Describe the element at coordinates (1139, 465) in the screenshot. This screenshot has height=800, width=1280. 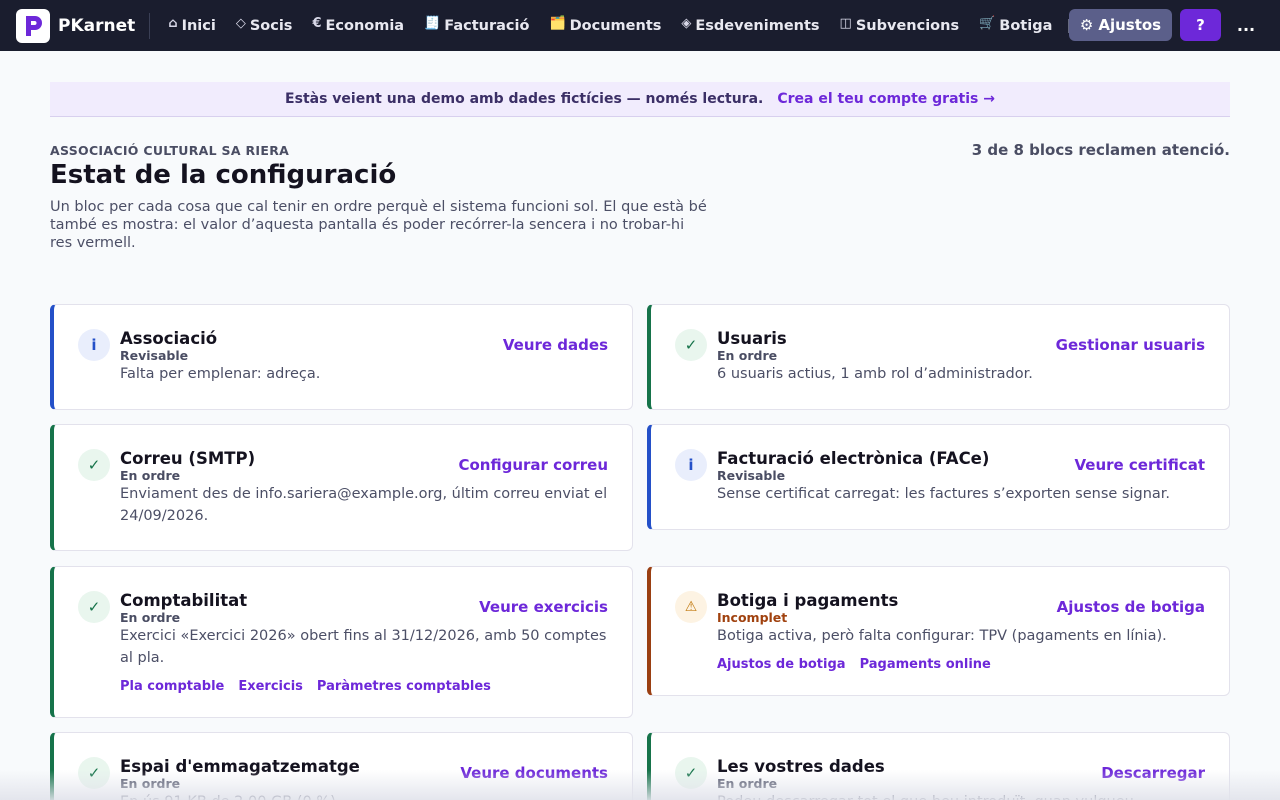
I see `view-certificate-link: Veure certificat` at that location.